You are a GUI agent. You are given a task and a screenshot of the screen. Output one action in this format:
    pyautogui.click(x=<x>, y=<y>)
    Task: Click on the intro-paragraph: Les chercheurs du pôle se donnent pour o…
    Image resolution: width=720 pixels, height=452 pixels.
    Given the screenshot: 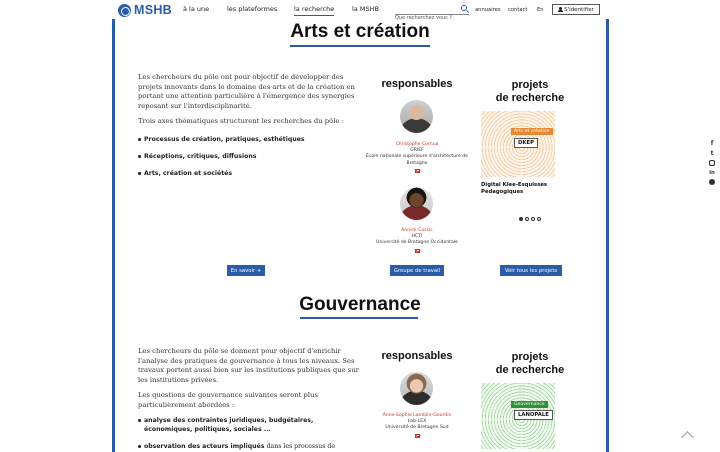 What is the action you would take?
    pyautogui.click(x=248, y=365)
    